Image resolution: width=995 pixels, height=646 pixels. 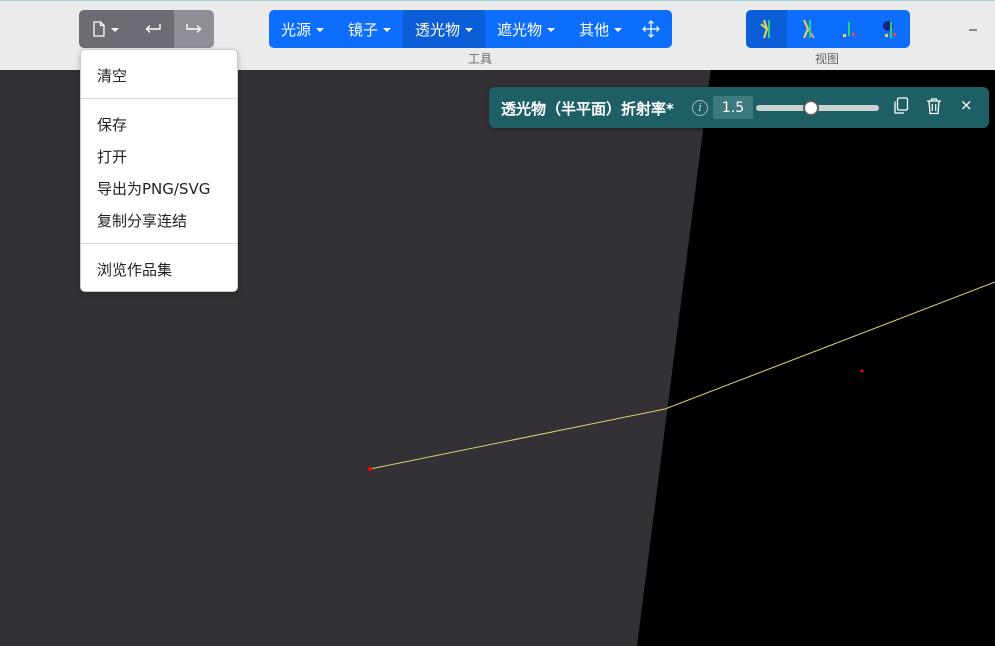 I want to click on tool-other: 其他, so click(x=600, y=29).